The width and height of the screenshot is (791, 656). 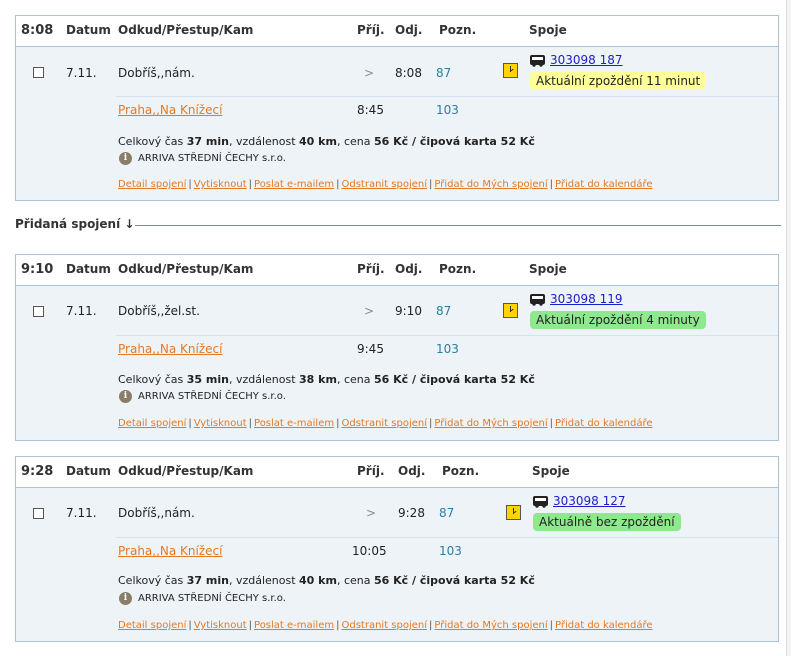 What do you see at coordinates (370, 349) in the screenshot?
I see `arrival-time: 9:45` at bounding box center [370, 349].